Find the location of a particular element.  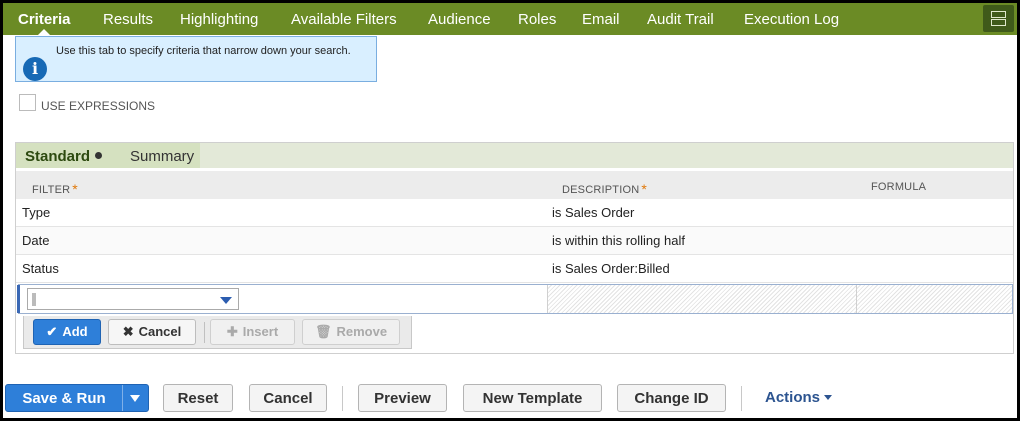

table-header: FILTER * DESCRIPTION * FORMULA is located at coordinates (514, 185).